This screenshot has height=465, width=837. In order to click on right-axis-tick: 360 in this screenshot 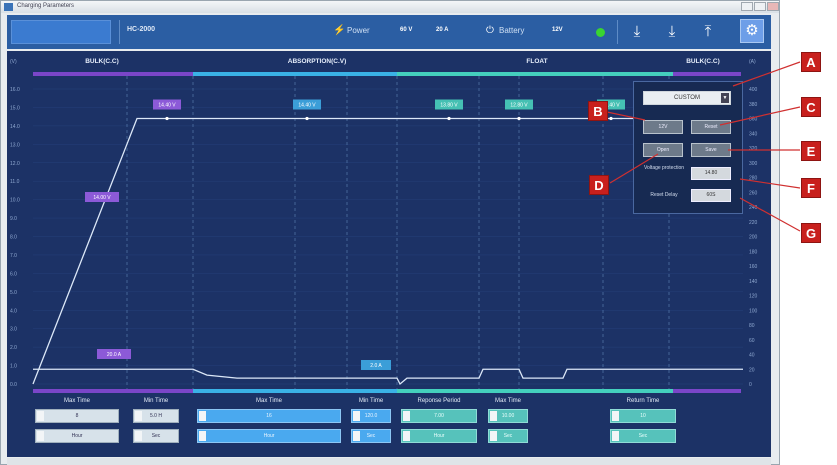, I will do `click(753, 120)`.